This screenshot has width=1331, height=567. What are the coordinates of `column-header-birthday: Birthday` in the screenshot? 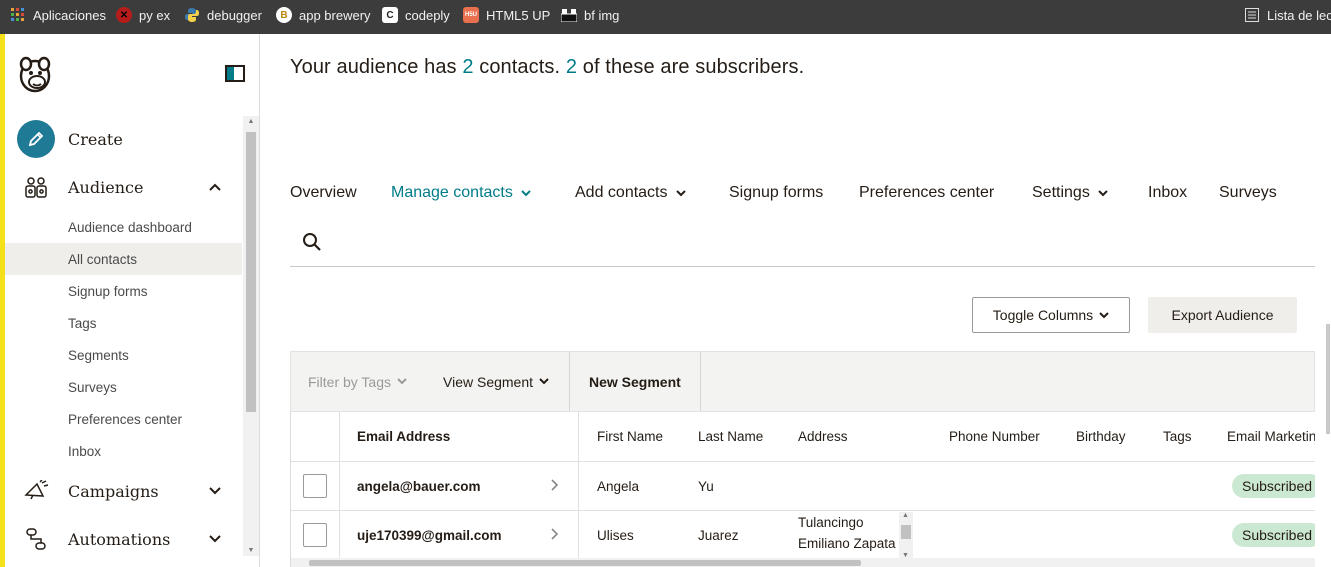 It's located at (1101, 436).